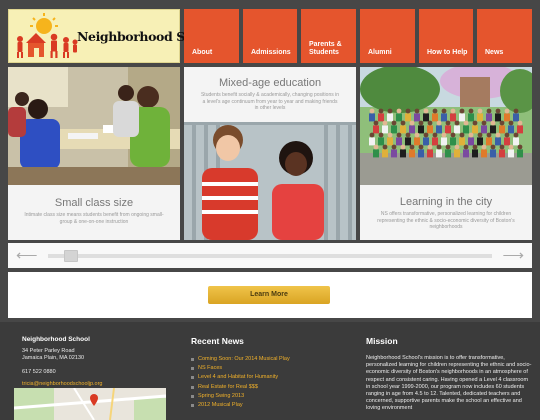  I want to click on contact-title: Neighborhood School, so click(56, 339).